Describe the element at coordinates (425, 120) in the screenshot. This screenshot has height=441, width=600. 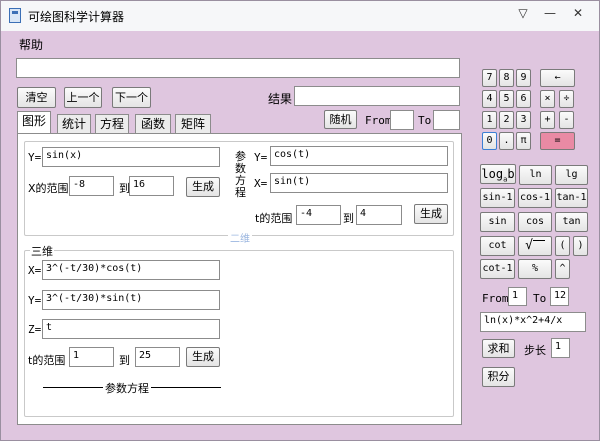
I see `to-label: To` at that location.